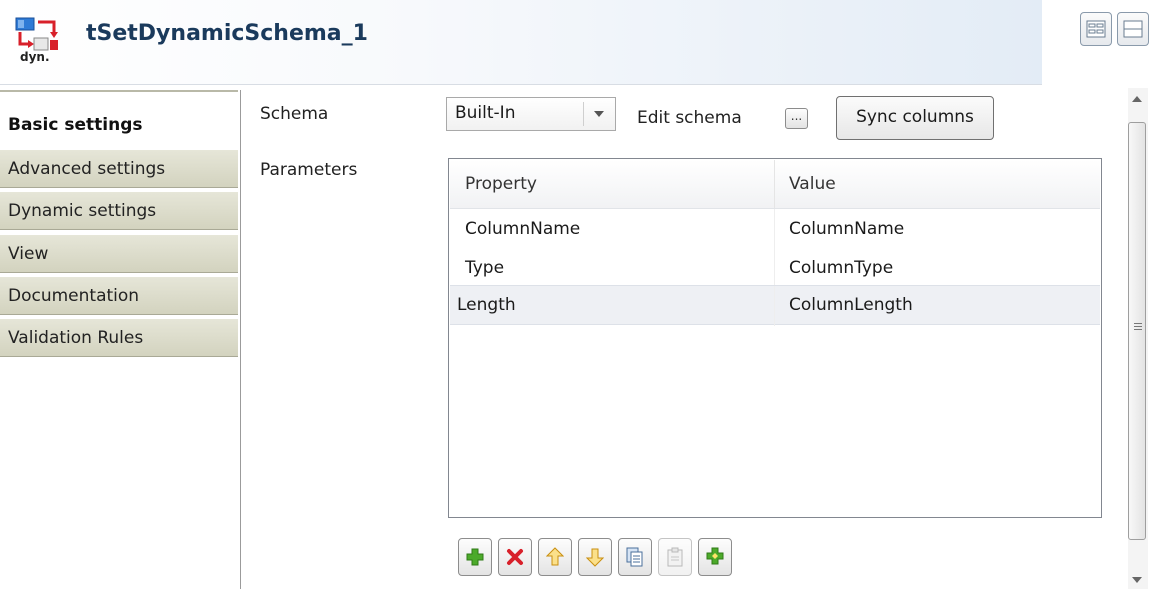 This screenshot has height=589, width=1160. I want to click on cell-value: ColumnType, so click(841, 268).